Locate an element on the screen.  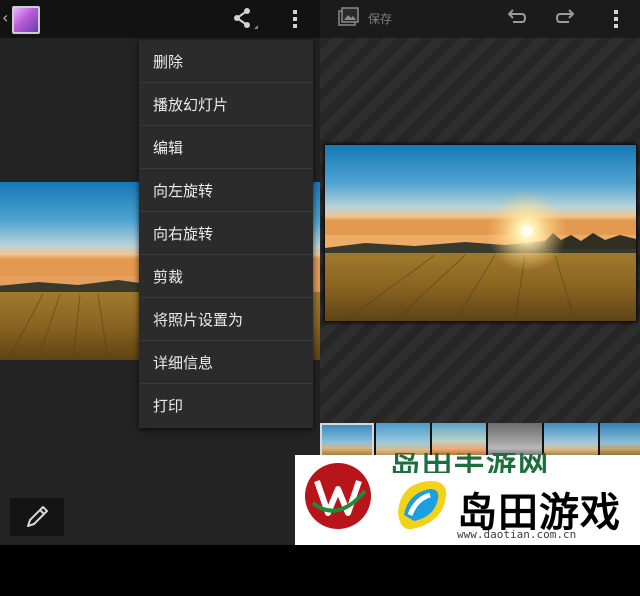
pencil-icon is located at coordinates (37, 516).